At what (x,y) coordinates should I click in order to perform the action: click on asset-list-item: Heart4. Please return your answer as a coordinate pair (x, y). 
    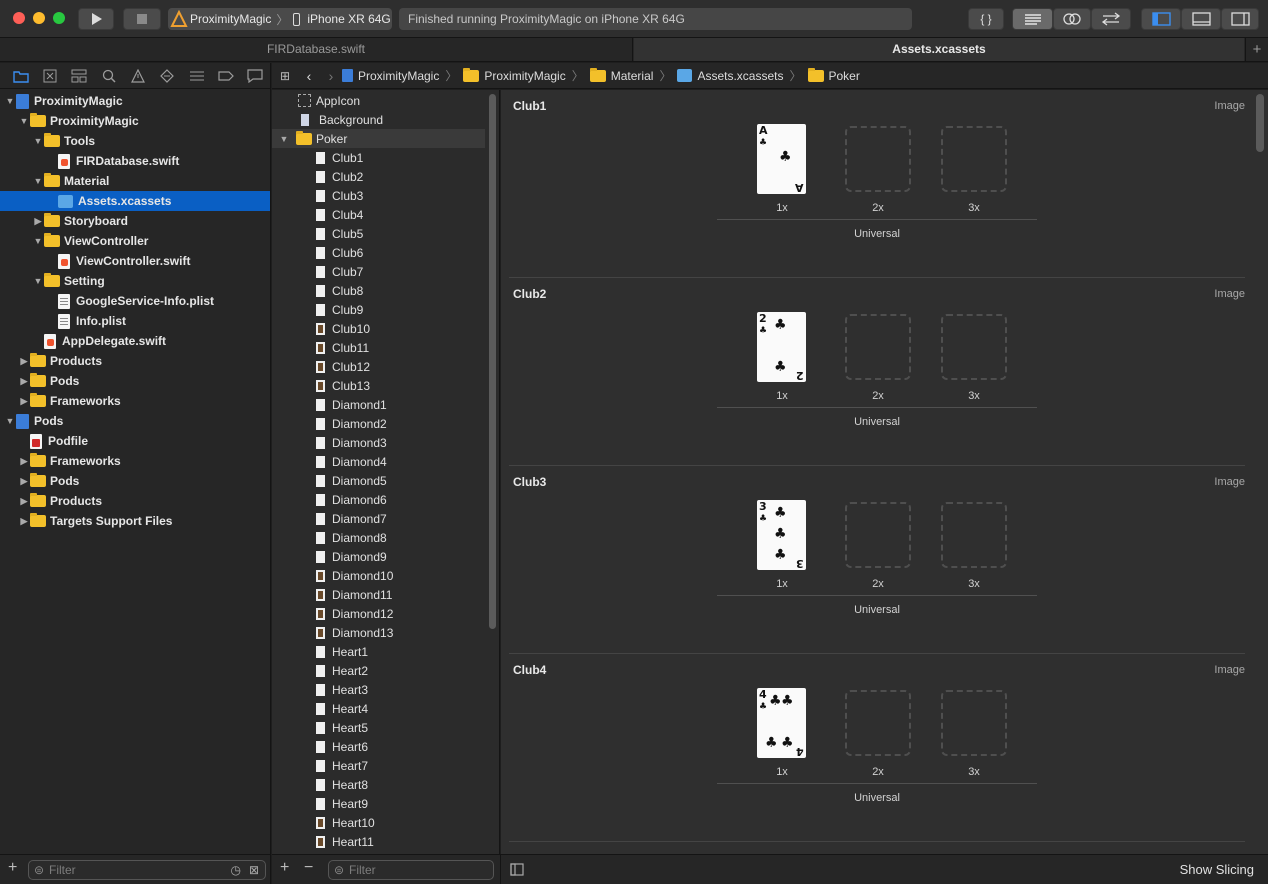
    Looking at the image, I should click on (378, 708).